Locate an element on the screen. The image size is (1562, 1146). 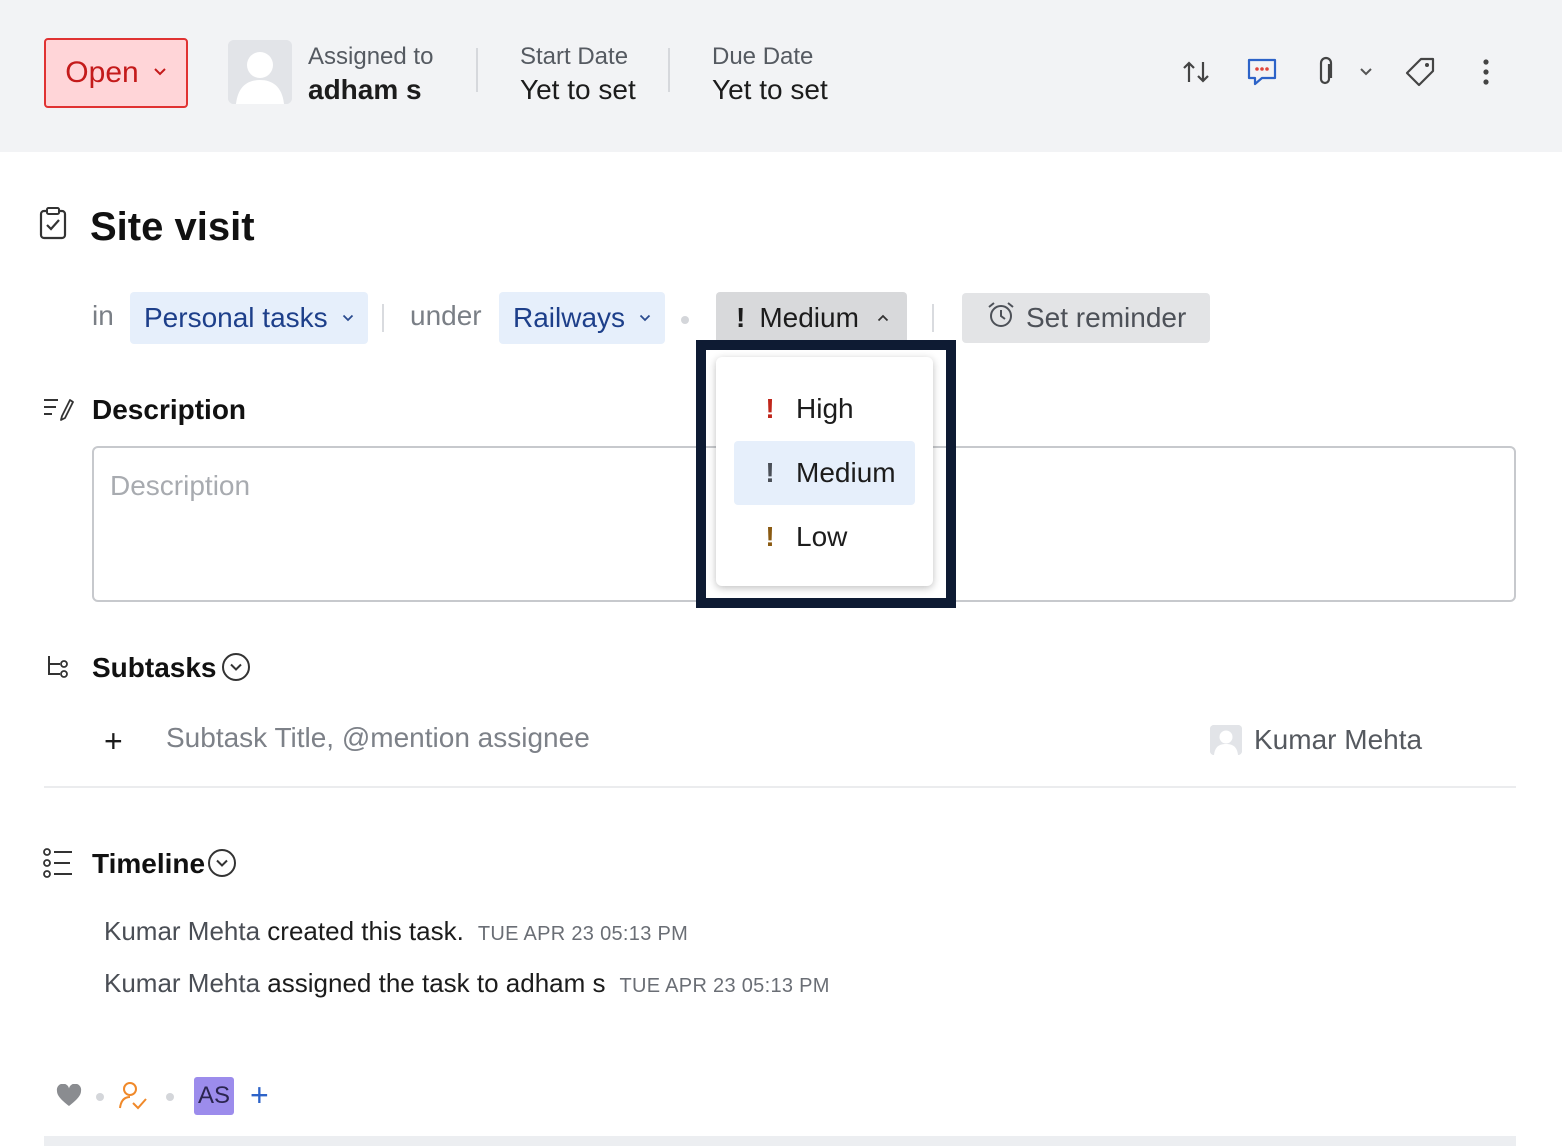
project-dropdown: Railways is located at coordinates (582, 318).